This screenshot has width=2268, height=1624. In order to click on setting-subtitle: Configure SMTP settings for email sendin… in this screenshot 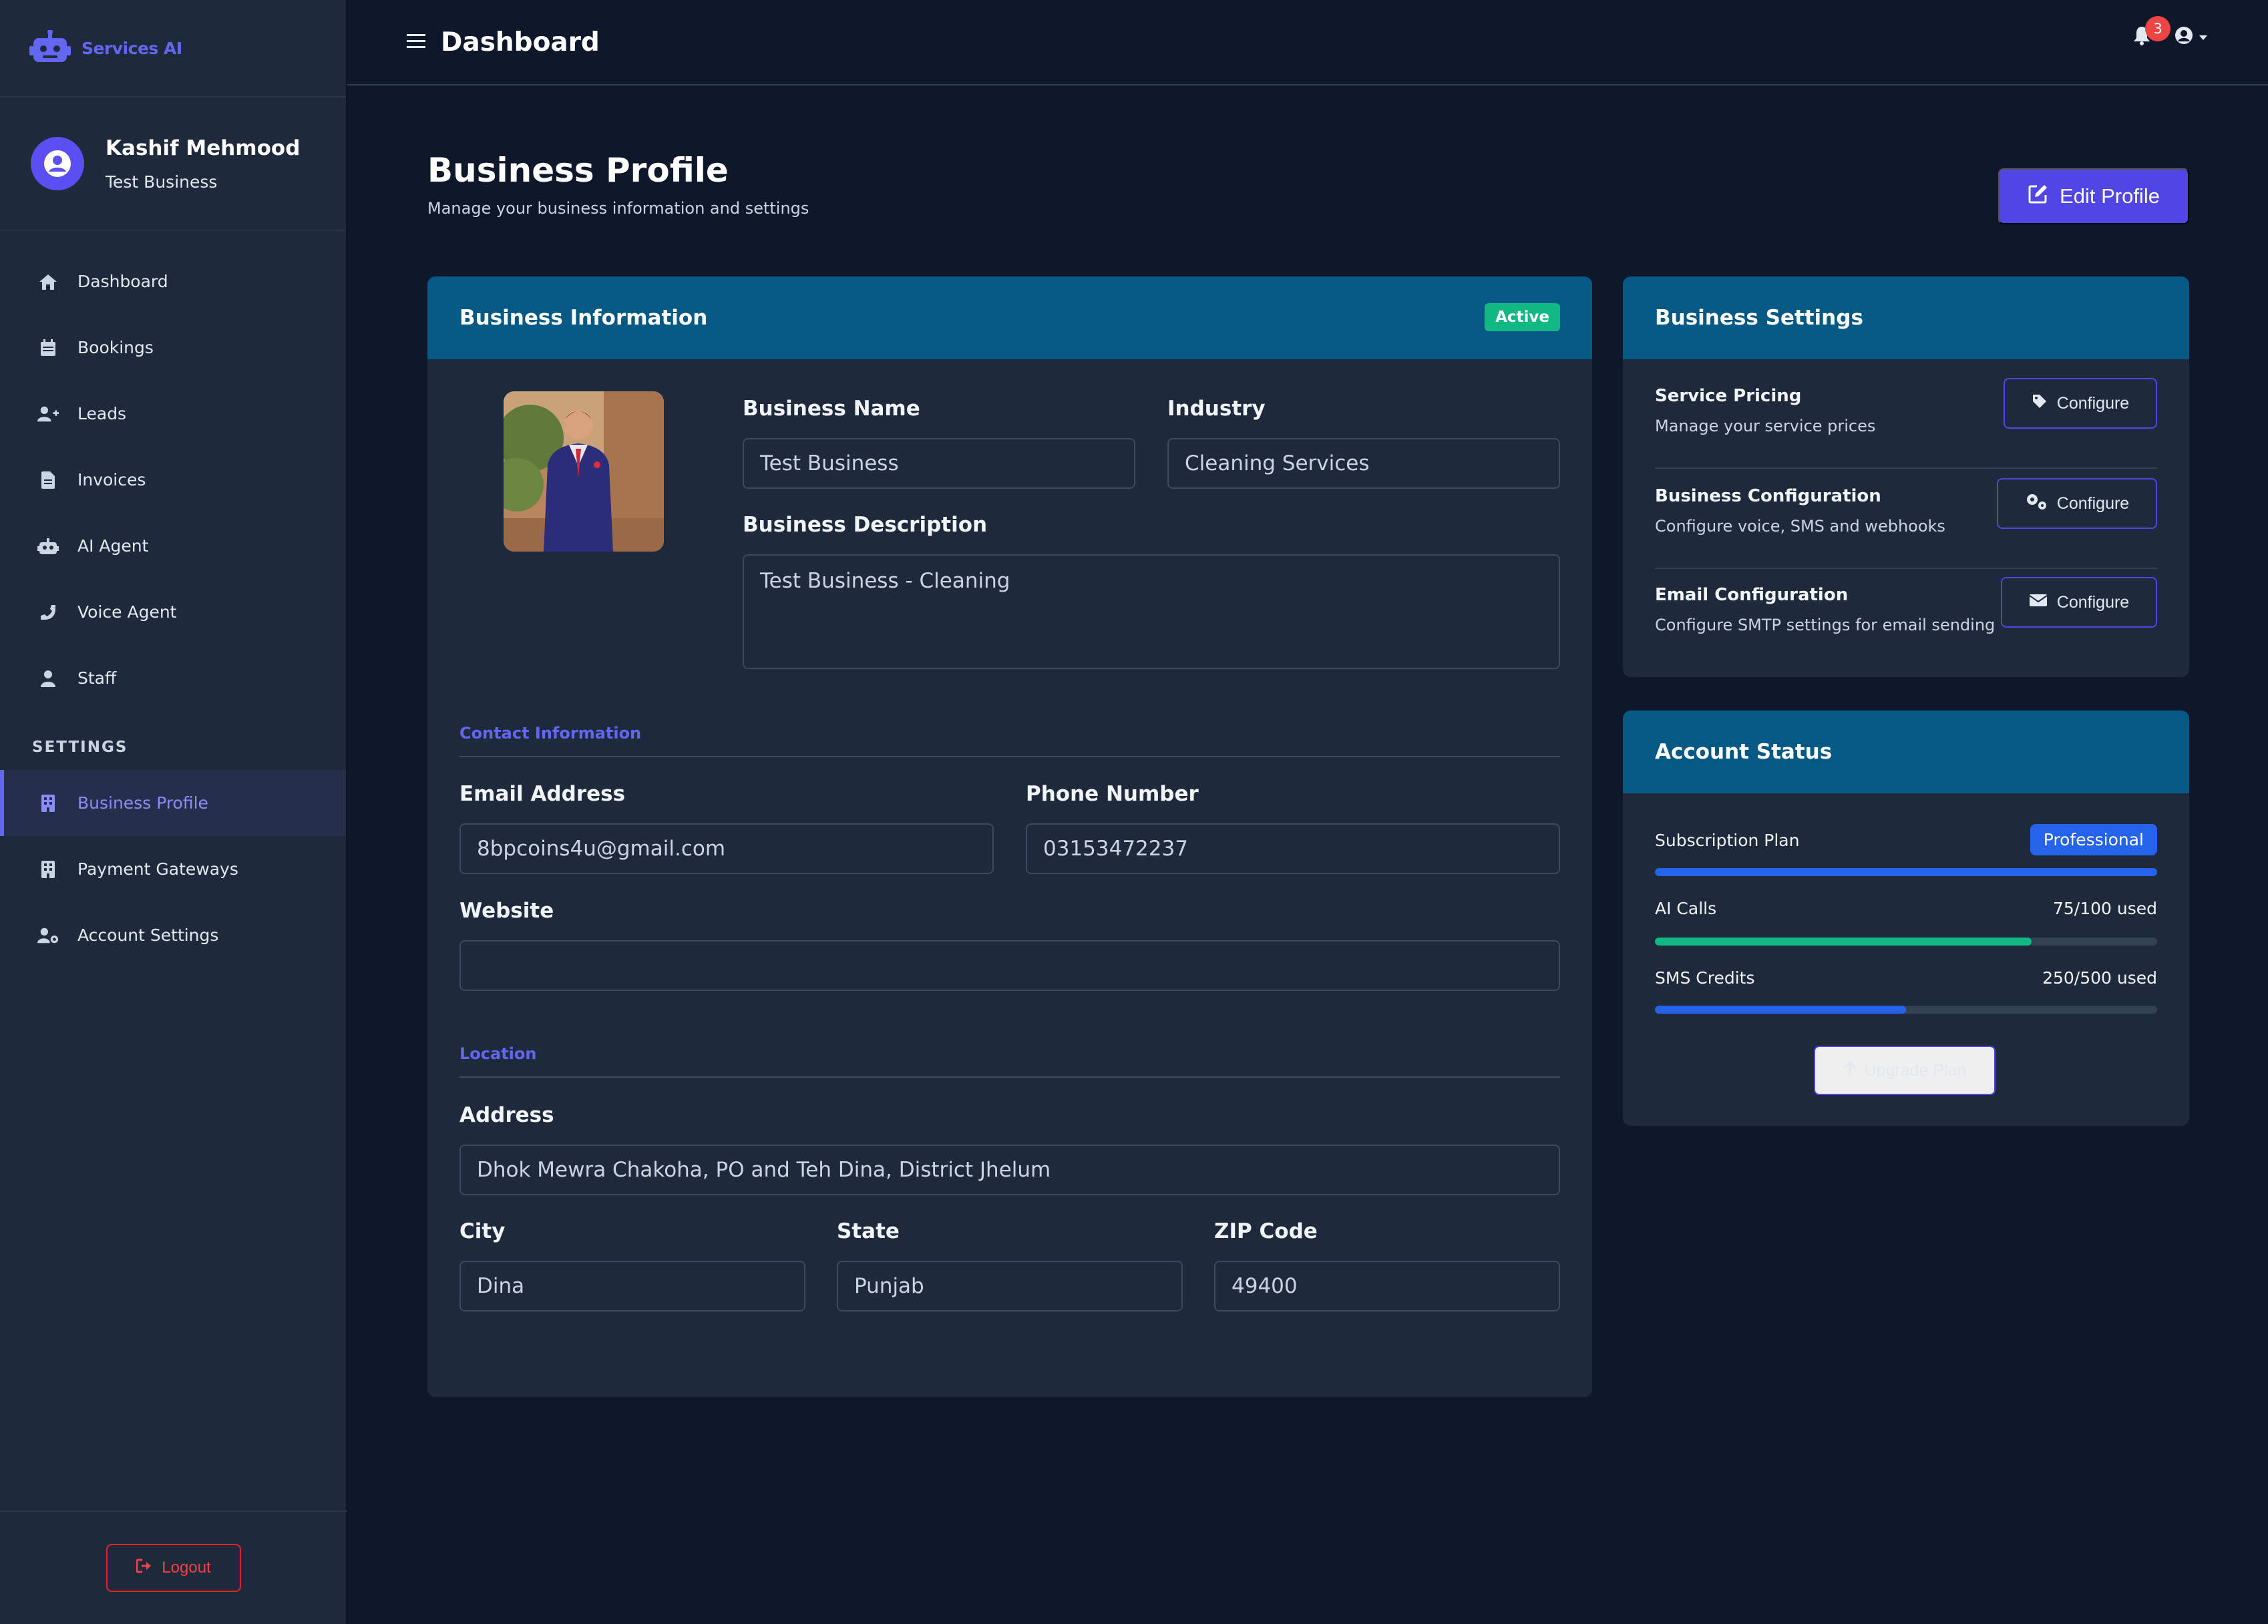, I will do `click(1825, 625)`.